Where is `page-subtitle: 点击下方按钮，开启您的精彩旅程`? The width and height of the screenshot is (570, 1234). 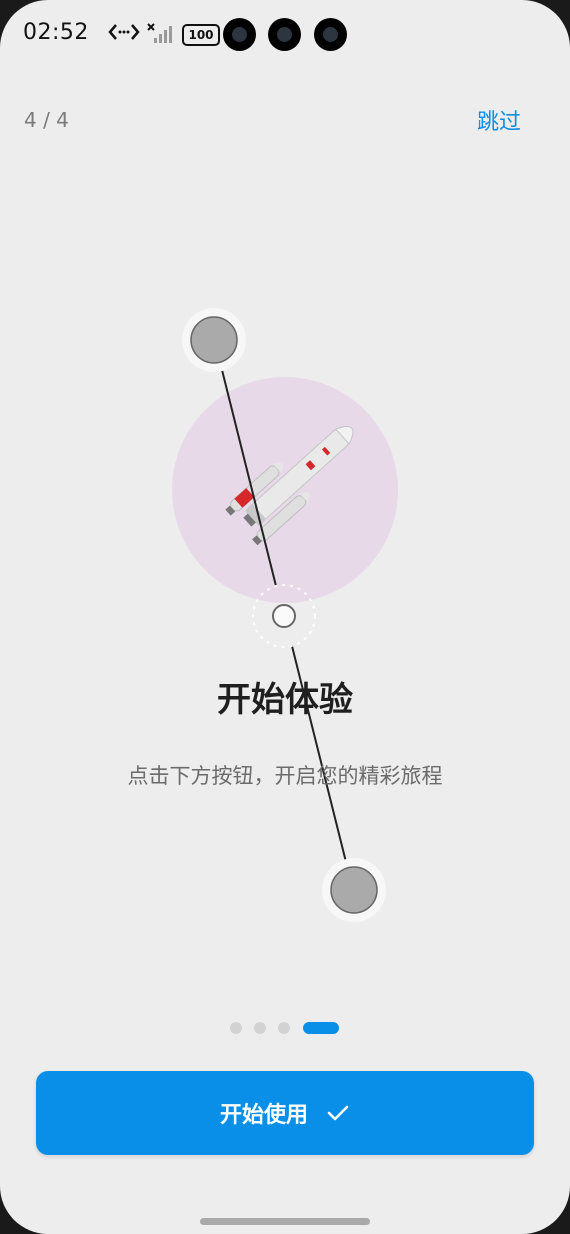
page-subtitle: 点击下方按钮，开启您的精彩旅程 is located at coordinates (285, 776).